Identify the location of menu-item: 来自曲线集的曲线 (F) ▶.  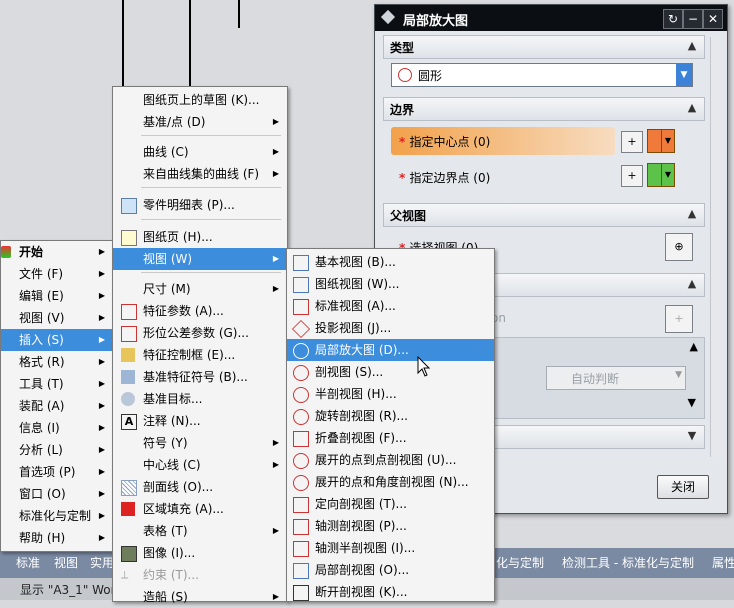
(200, 174).